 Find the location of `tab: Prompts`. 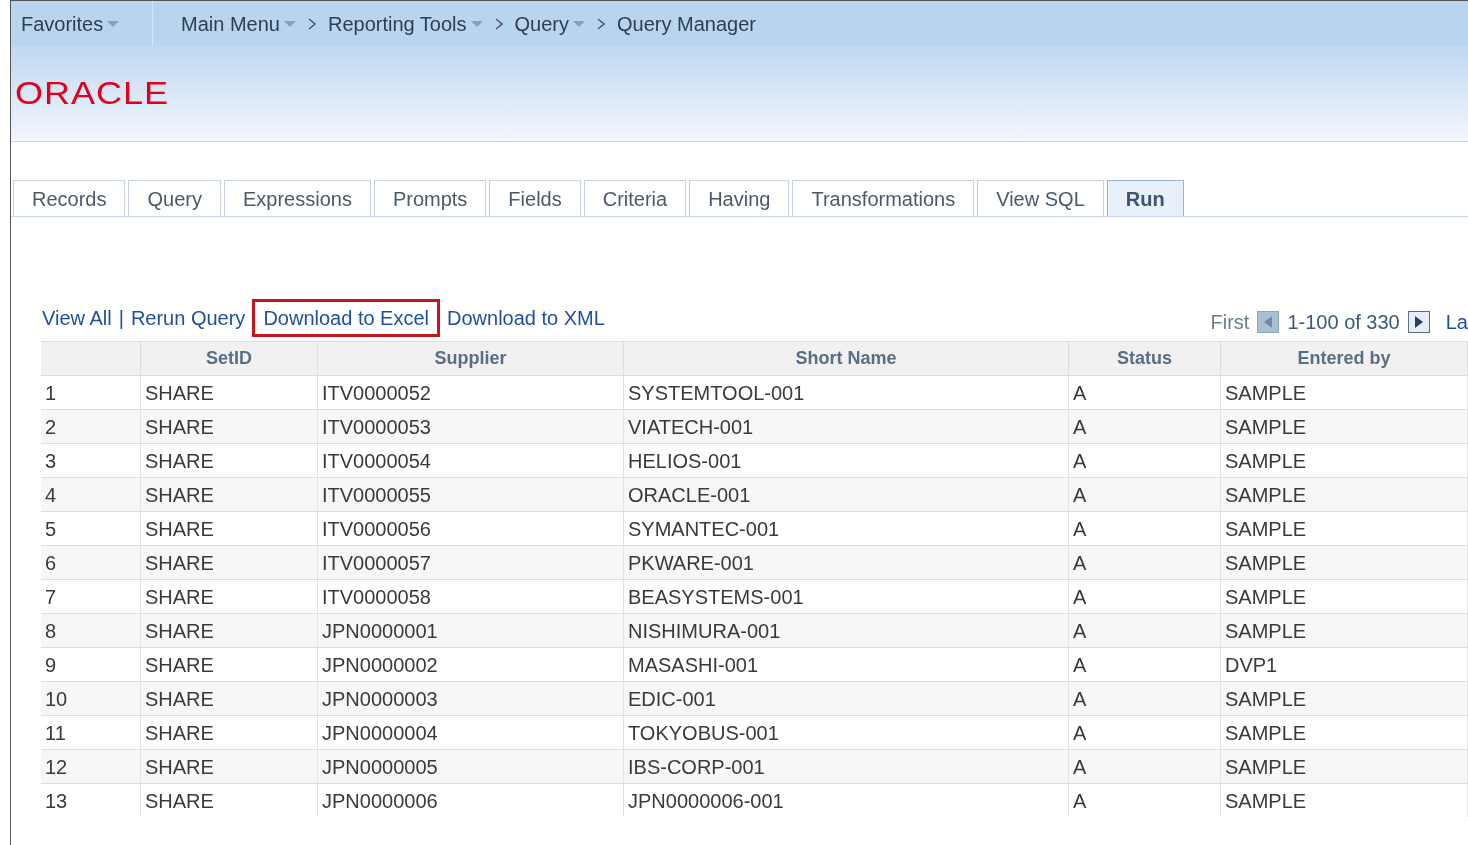

tab: Prompts is located at coordinates (430, 198).